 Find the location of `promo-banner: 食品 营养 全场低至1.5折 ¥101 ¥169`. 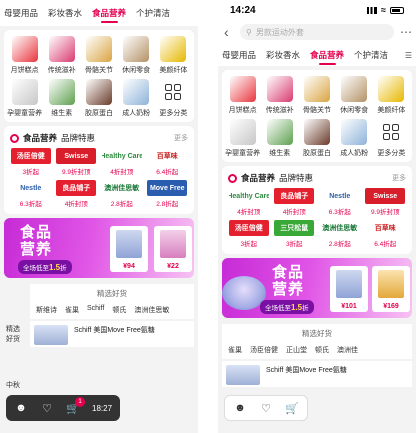

promo-banner: 食品 营养 全场低至1.5折 ¥101 ¥169 is located at coordinates (317, 288).